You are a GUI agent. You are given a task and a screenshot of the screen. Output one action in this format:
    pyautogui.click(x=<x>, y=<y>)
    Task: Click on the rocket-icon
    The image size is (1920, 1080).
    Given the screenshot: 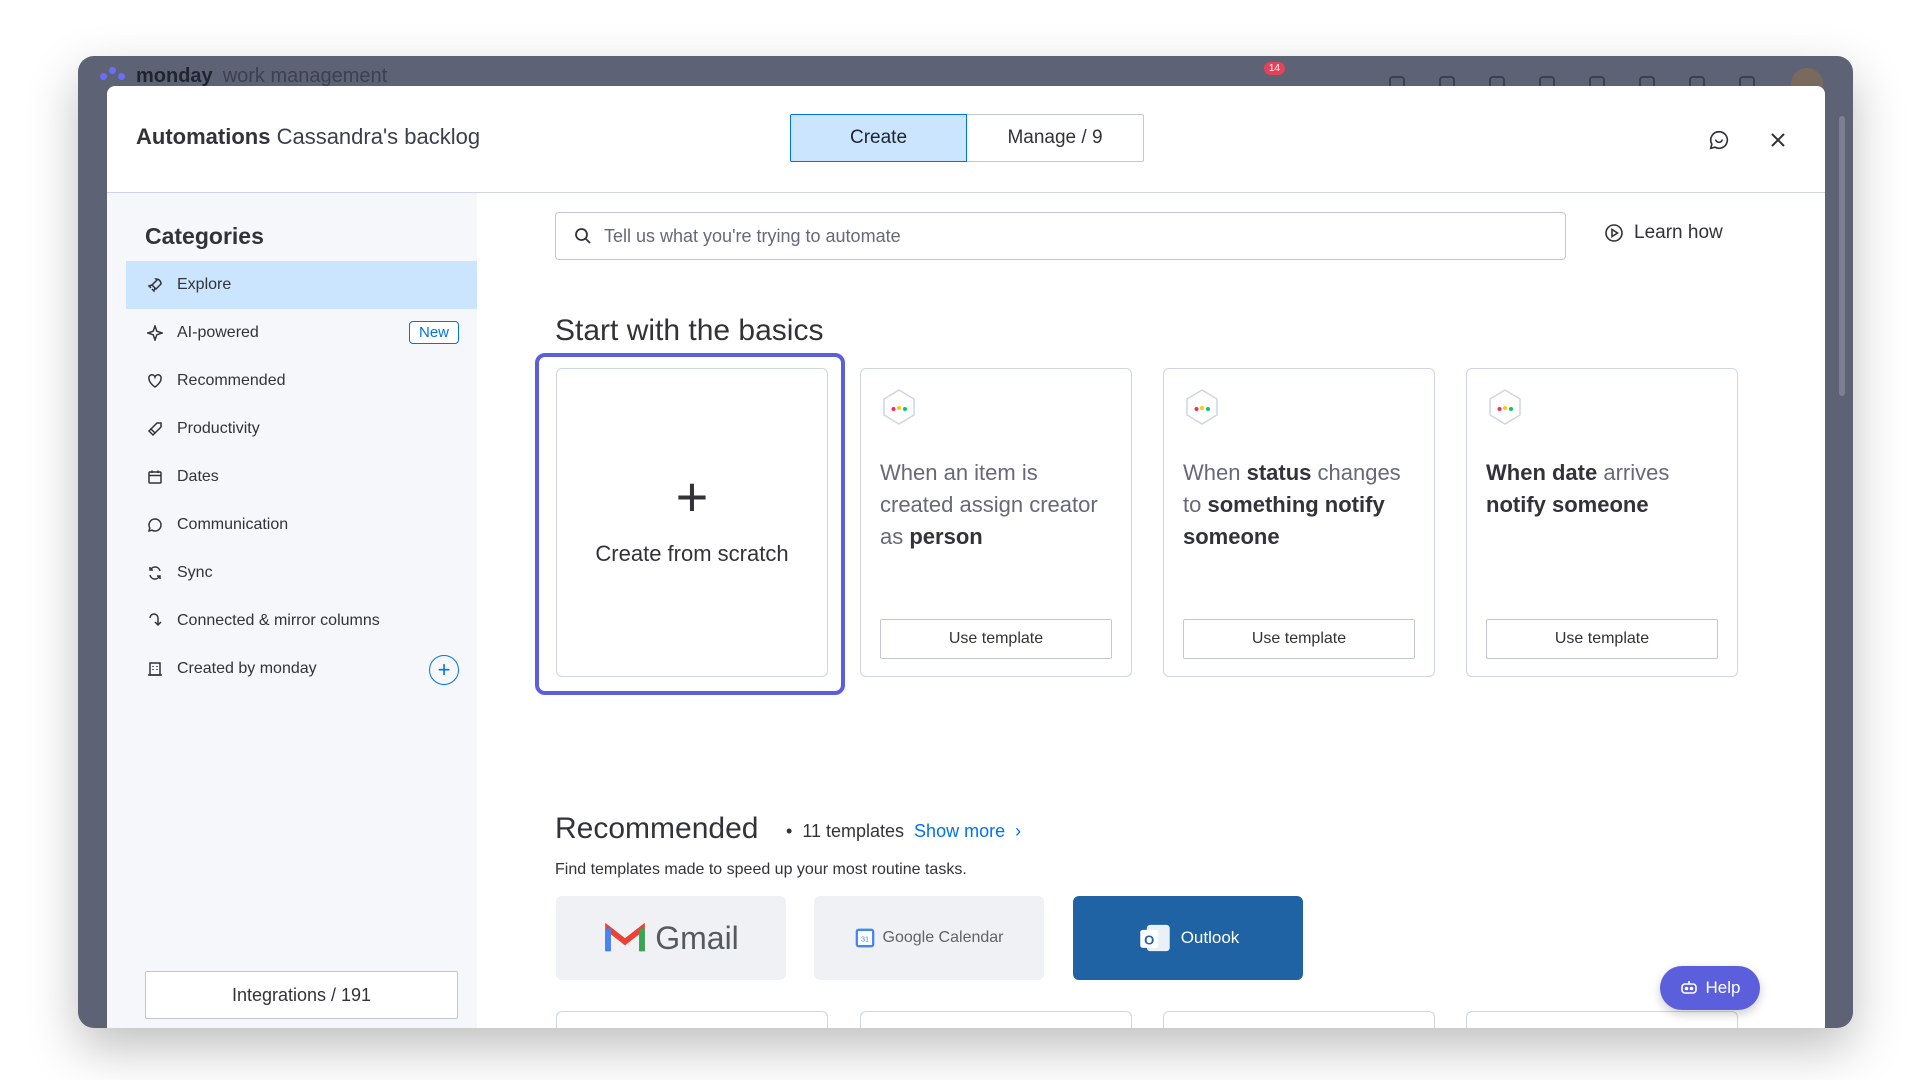 What is the action you would take?
    pyautogui.click(x=155, y=285)
    